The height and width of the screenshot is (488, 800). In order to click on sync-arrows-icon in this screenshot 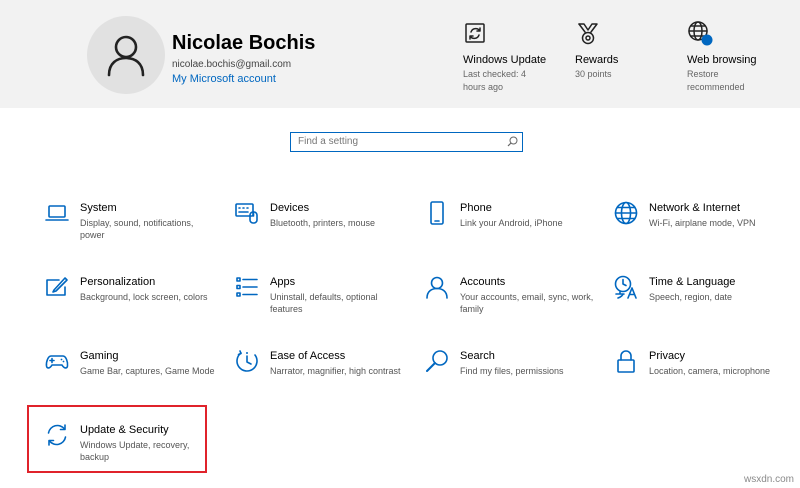, I will do `click(57, 435)`.